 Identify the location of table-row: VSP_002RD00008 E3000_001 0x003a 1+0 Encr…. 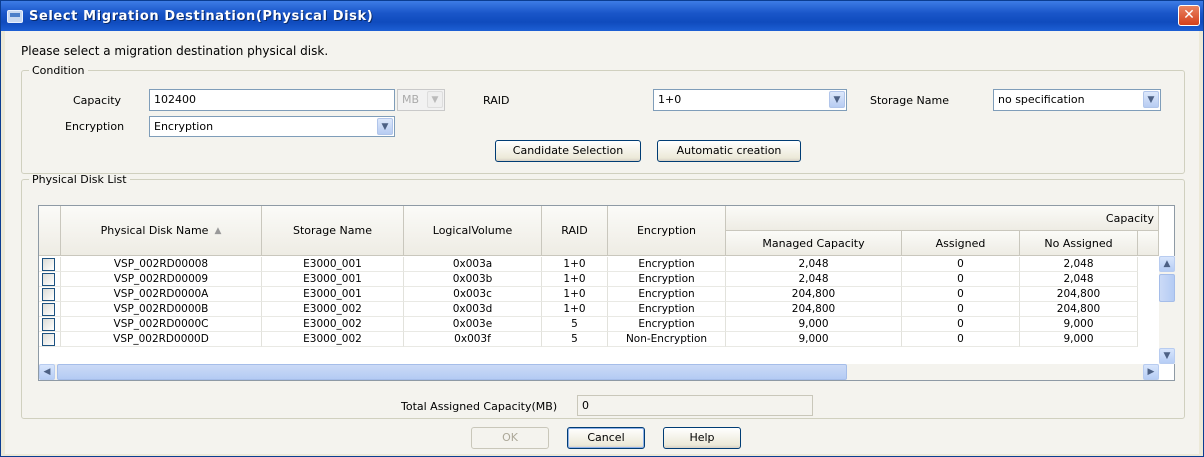
(599, 264).